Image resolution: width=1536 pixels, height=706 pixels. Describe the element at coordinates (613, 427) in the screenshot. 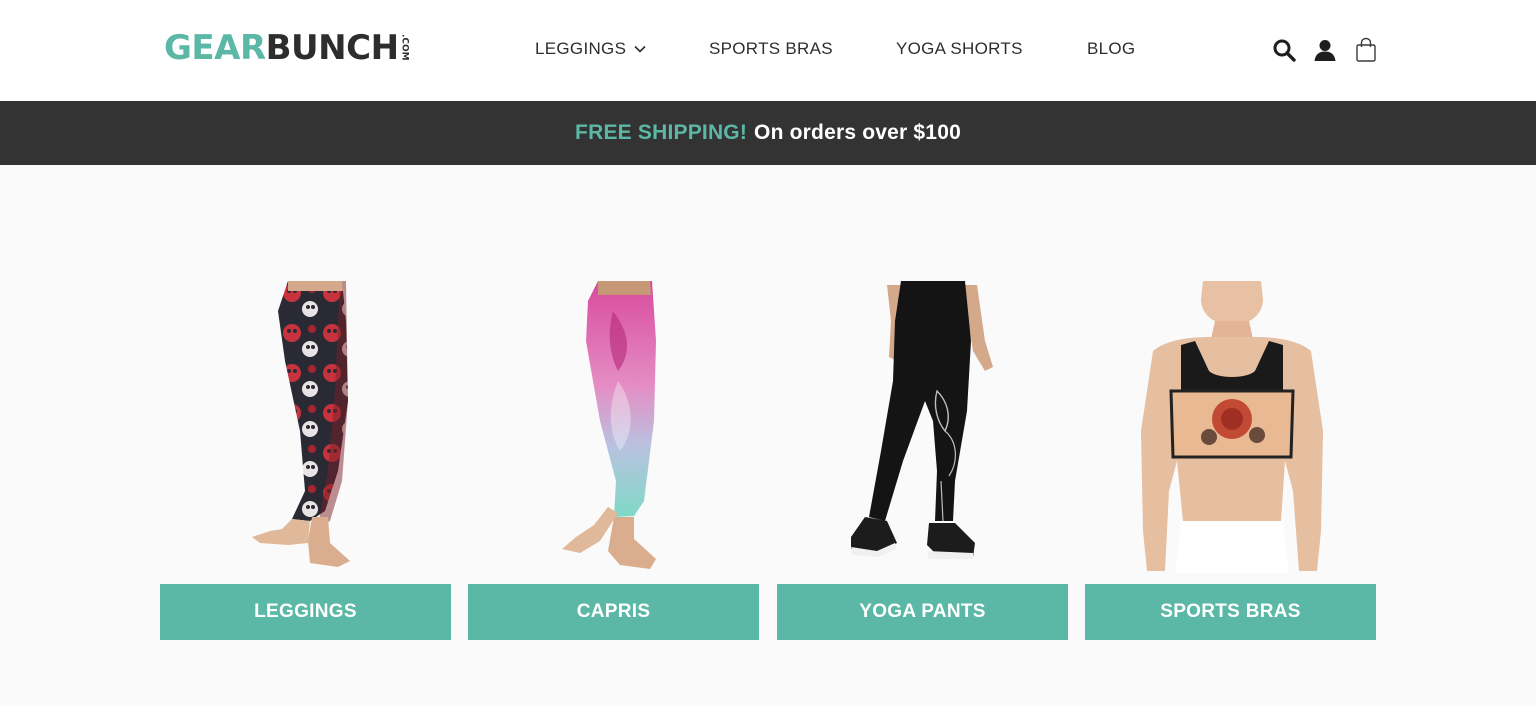

I see `capris-product-image` at that location.